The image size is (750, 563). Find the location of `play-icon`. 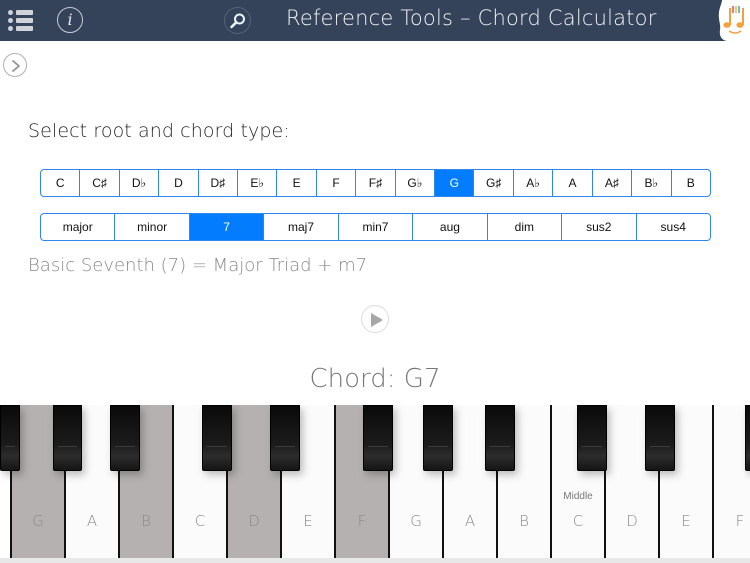

play-icon is located at coordinates (377, 320).